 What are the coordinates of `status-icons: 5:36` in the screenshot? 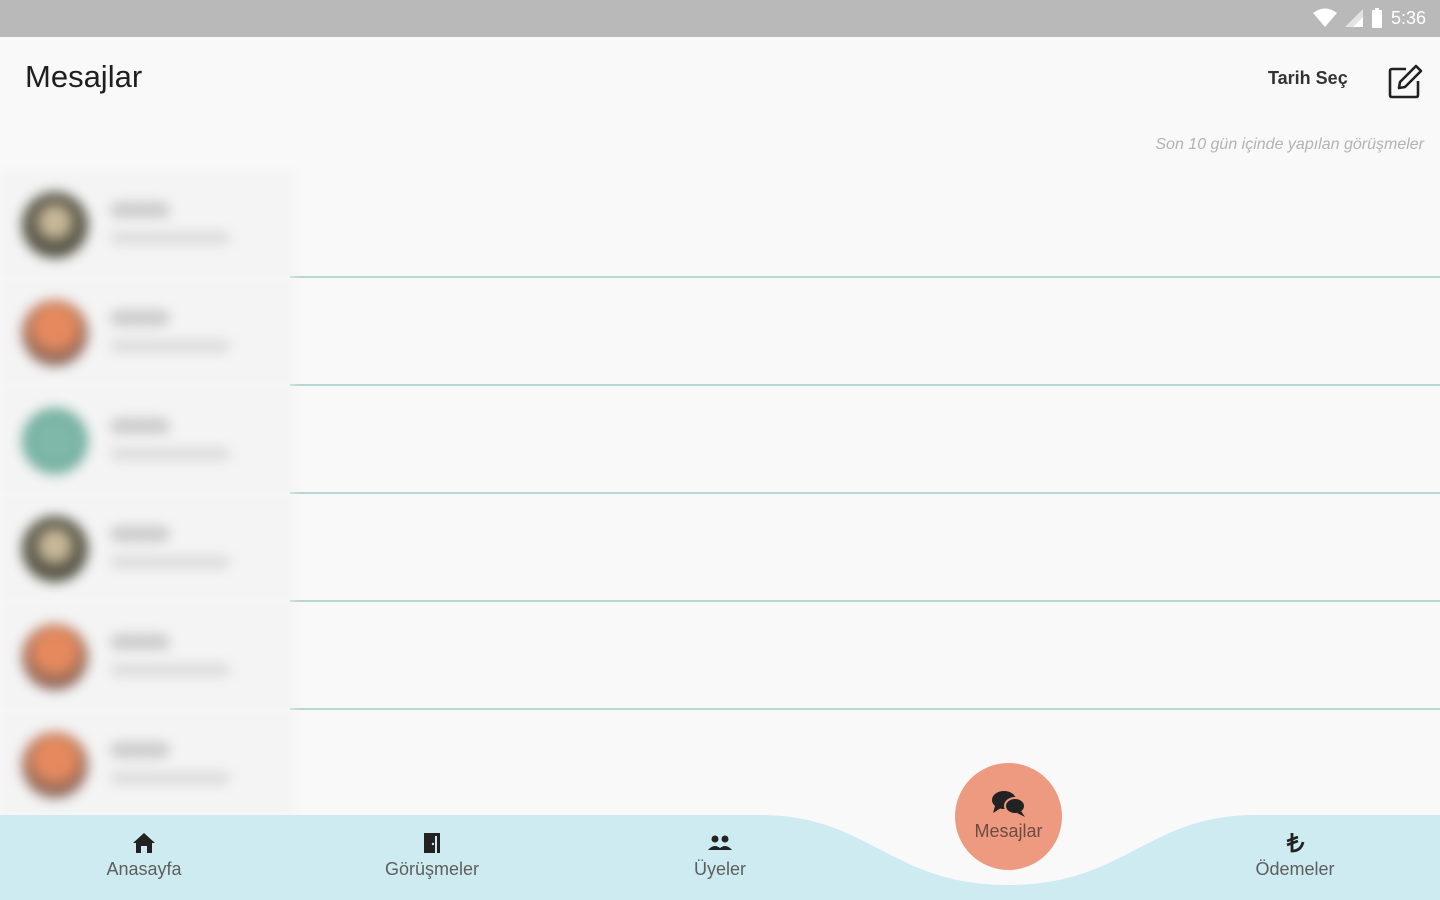 It's located at (1369, 18).